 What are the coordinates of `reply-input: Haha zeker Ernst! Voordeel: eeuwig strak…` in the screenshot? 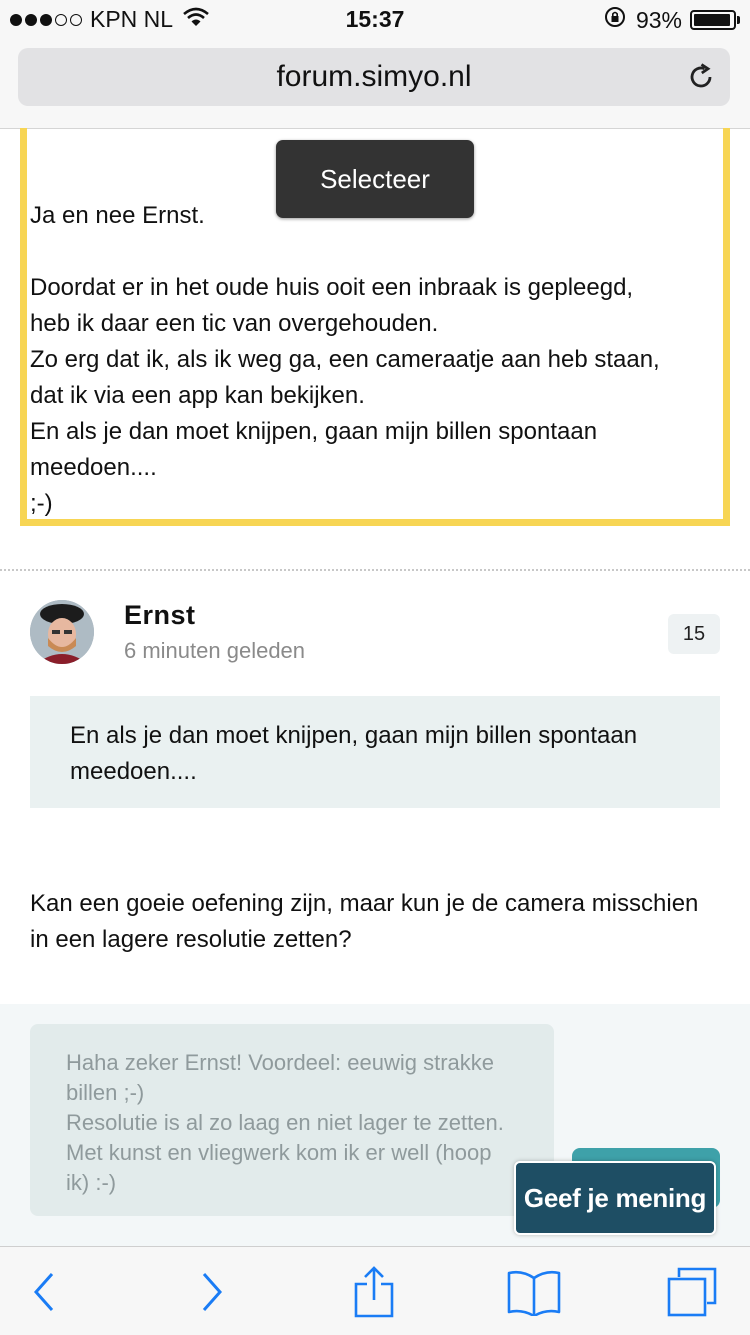 It's located at (292, 1120).